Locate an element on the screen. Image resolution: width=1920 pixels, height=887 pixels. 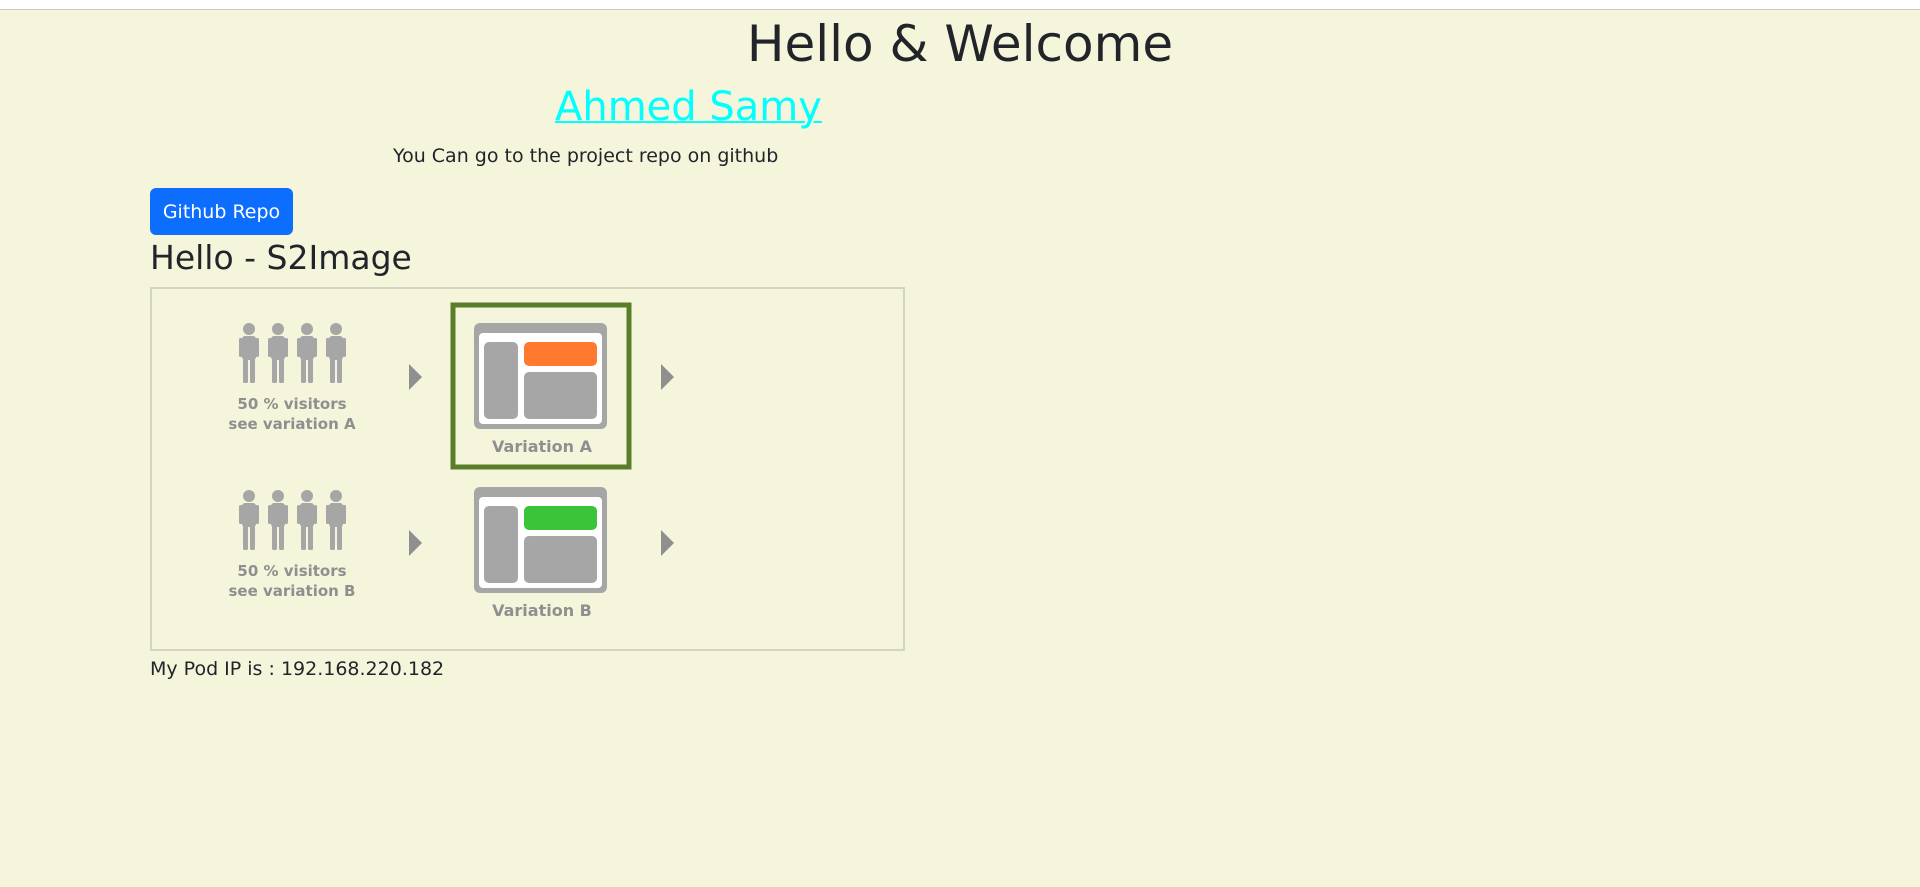
variation-a-page-icon is located at coordinates (540, 376).